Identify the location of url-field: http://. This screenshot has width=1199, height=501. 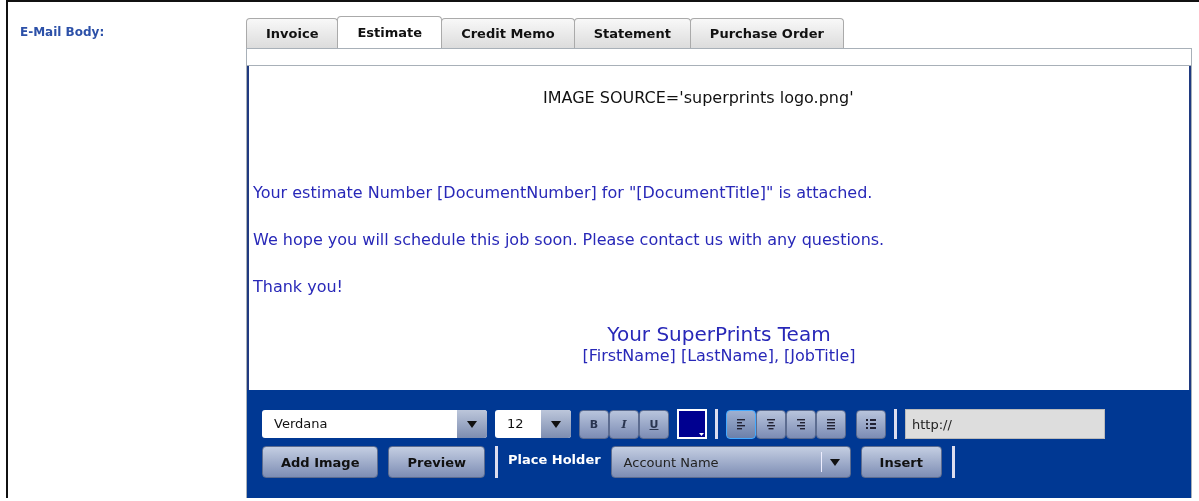
(1005, 424).